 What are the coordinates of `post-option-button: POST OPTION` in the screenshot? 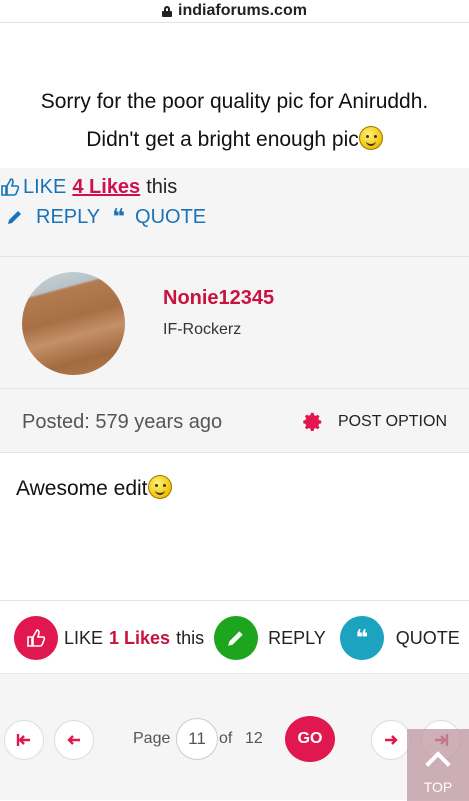 It's located at (374, 422).